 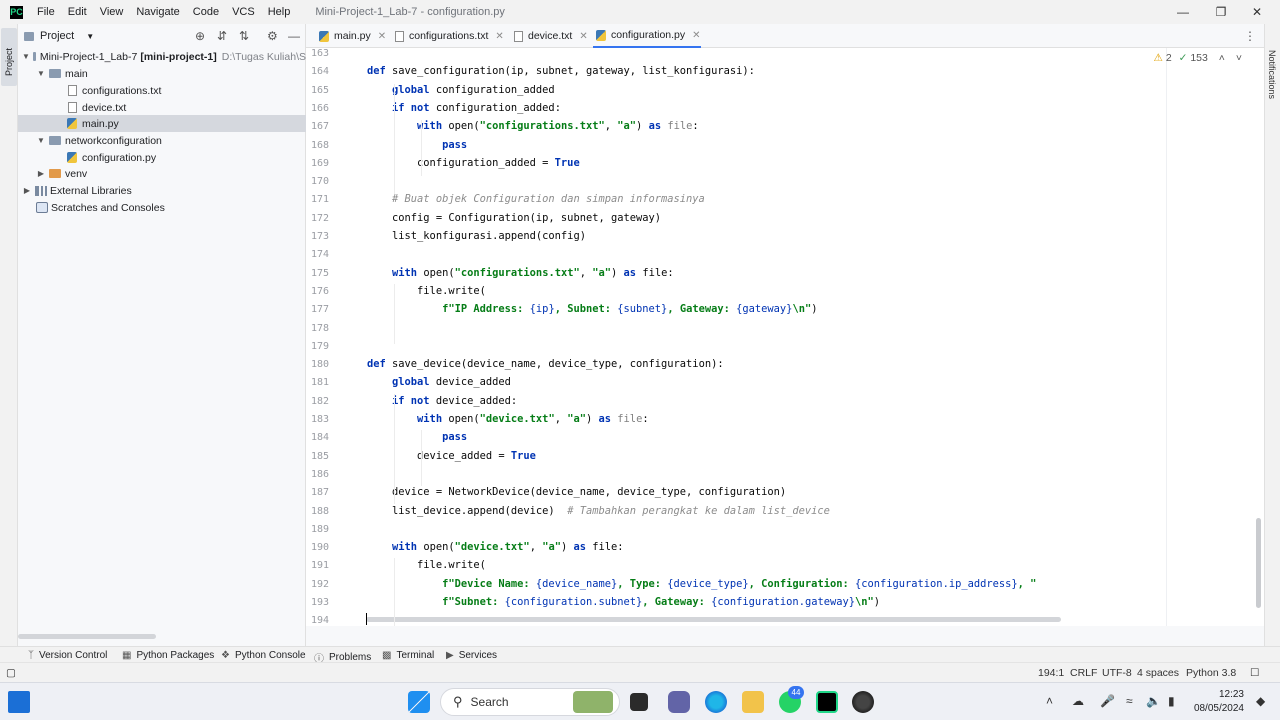 I want to click on windows-start-icon, so click(x=419, y=702).